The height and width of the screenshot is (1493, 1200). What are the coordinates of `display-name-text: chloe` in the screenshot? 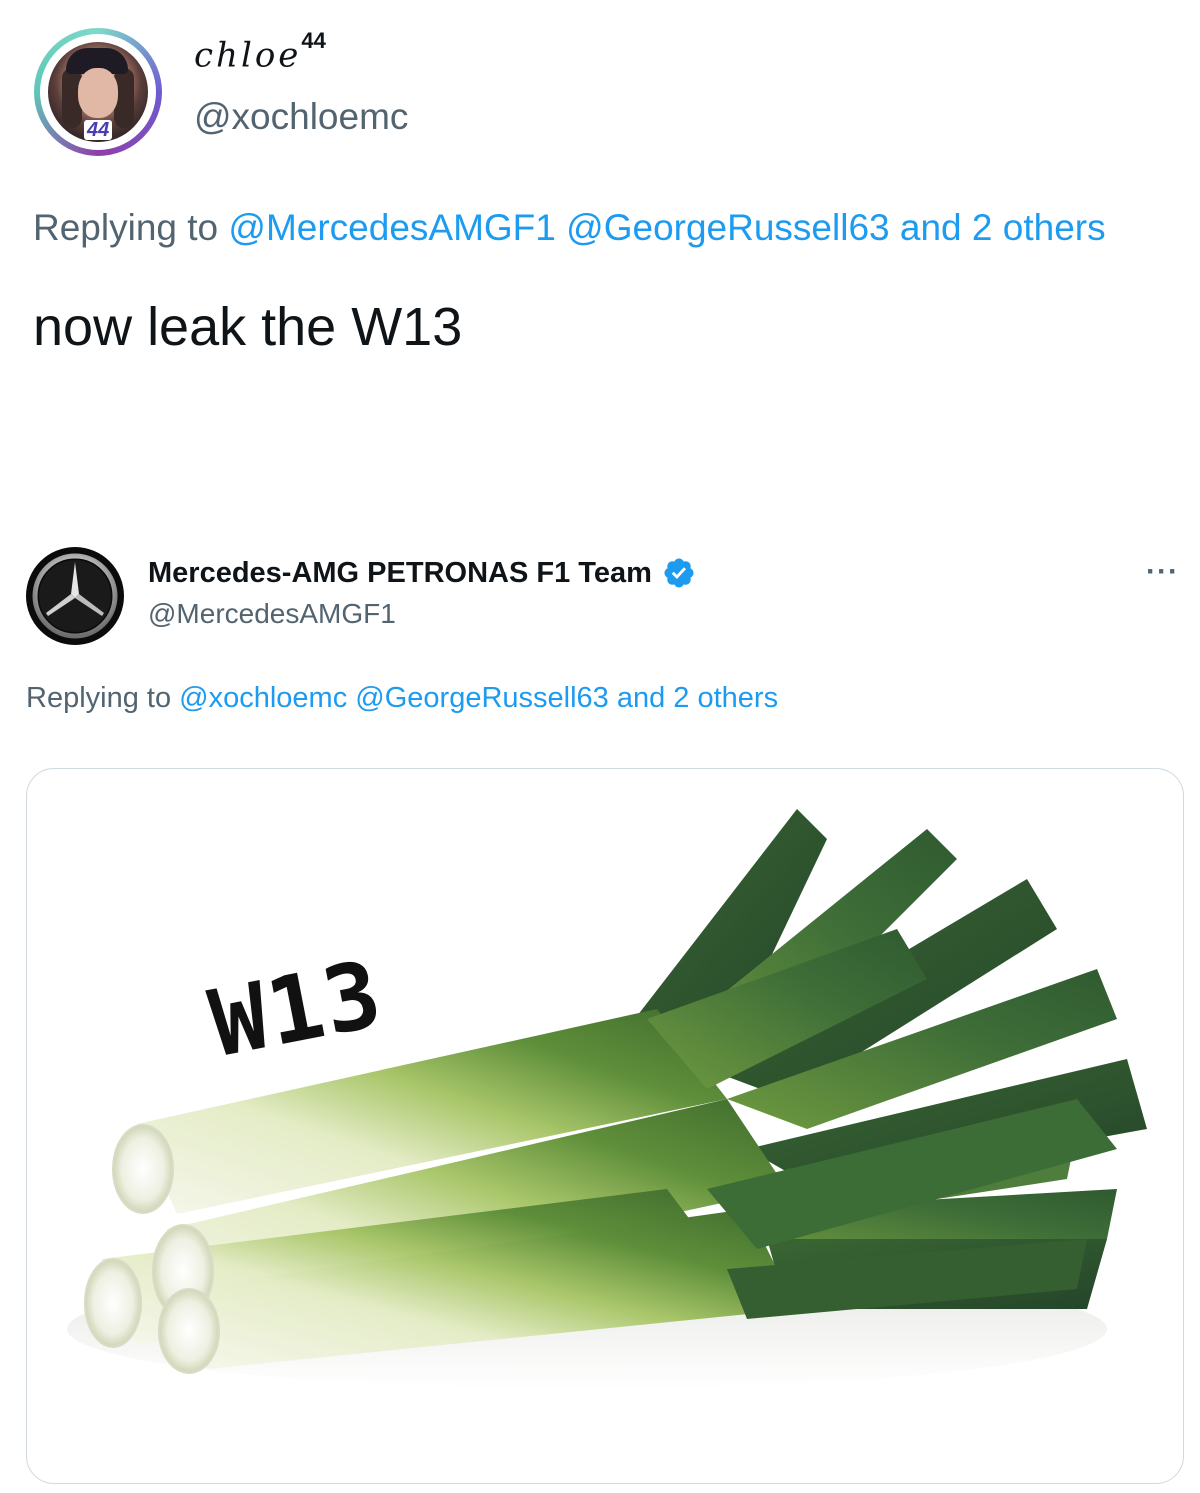 It's located at (248, 55).